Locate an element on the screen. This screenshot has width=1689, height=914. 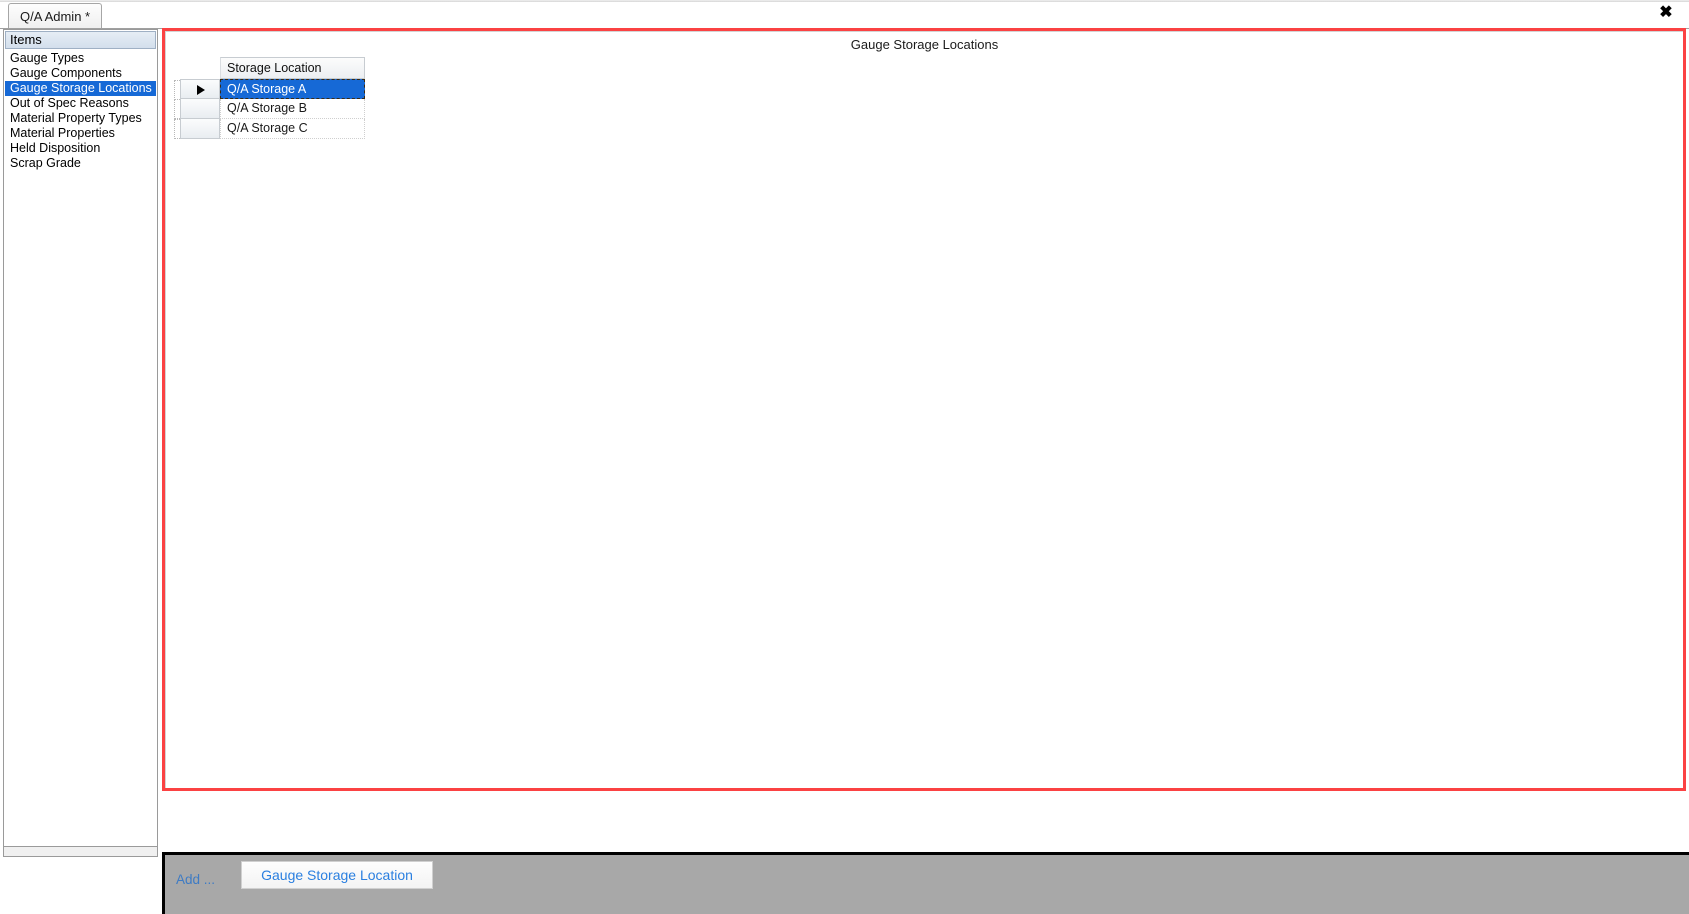
grid-corner-cell is located at coordinates (200, 68).